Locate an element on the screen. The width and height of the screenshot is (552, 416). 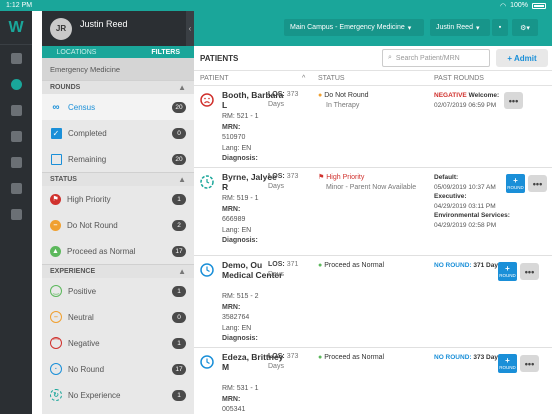
department-label: Emergency Medicine is located at coordinates (118, 69).